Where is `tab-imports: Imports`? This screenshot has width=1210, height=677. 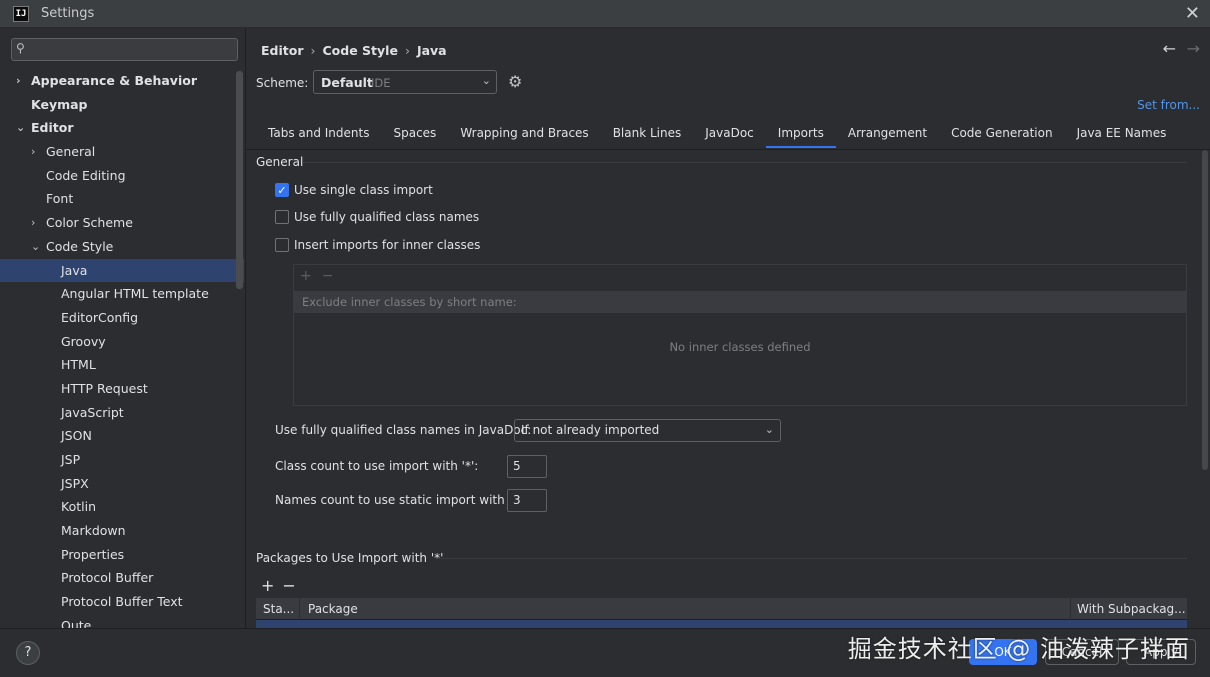
tab-imports: Imports is located at coordinates (800, 137).